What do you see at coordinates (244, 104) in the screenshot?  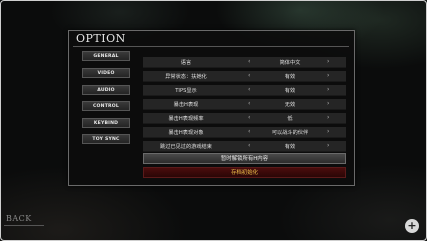 I see `setting-row-crit-h: 暴击H表现 ‹ 无效 ›` at bounding box center [244, 104].